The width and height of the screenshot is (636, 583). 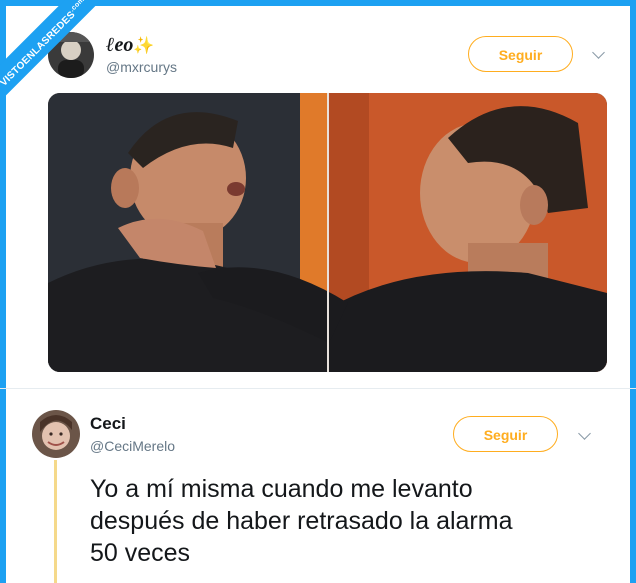 I want to click on tweet-text-line: 50 veces, so click(x=140, y=553).